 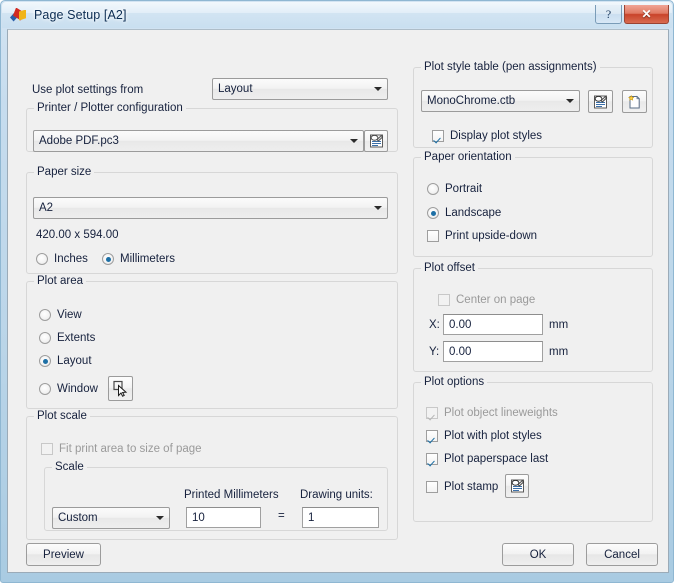 What do you see at coordinates (471, 487) in the screenshot?
I see `plot-stamp-label: Plot stamp` at bounding box center [471, 487].